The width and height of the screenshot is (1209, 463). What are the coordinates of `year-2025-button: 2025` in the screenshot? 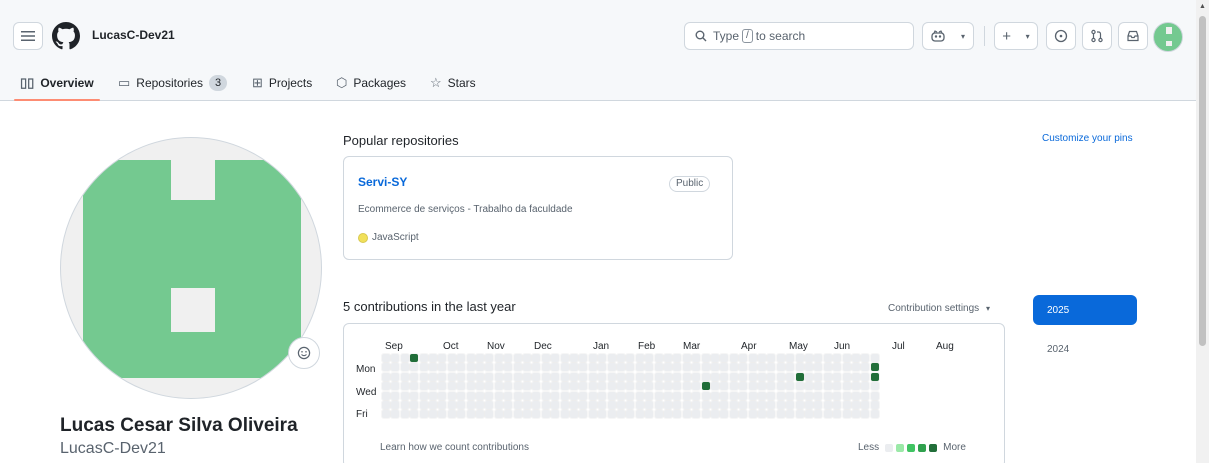 It's located at (1085, 310).